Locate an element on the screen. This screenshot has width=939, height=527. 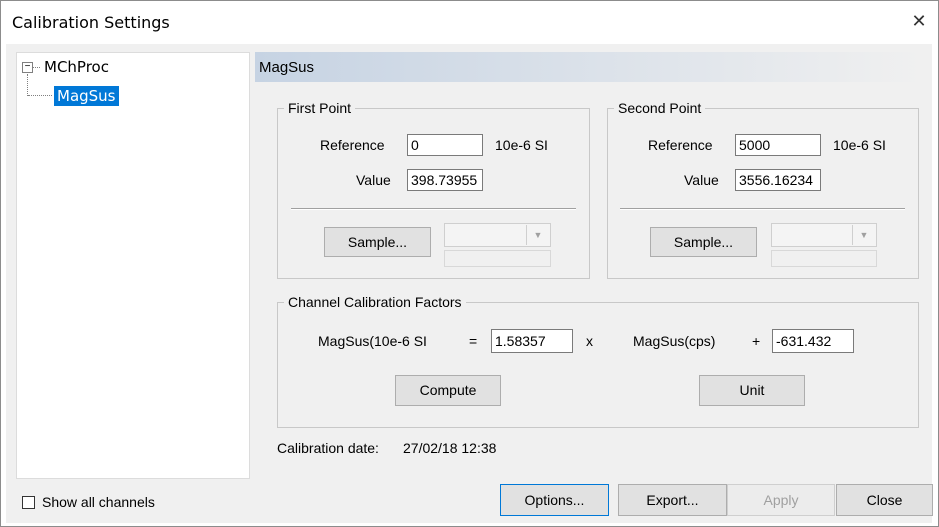
first-reference-input: 0 is located at coordinates (445, 145).